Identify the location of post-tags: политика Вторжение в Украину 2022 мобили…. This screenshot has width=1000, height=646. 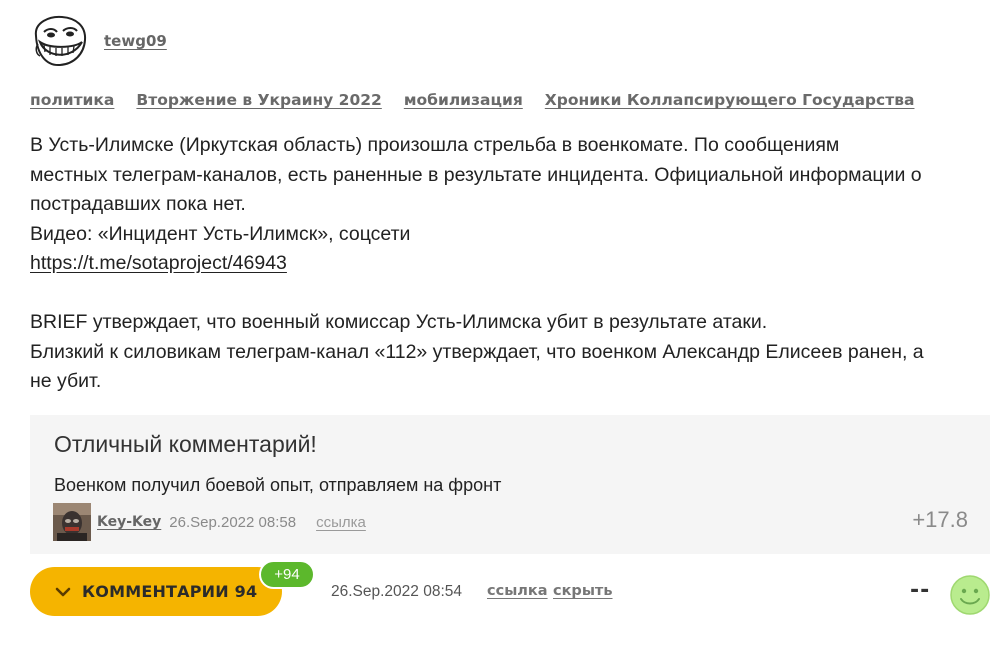
(483, 100).